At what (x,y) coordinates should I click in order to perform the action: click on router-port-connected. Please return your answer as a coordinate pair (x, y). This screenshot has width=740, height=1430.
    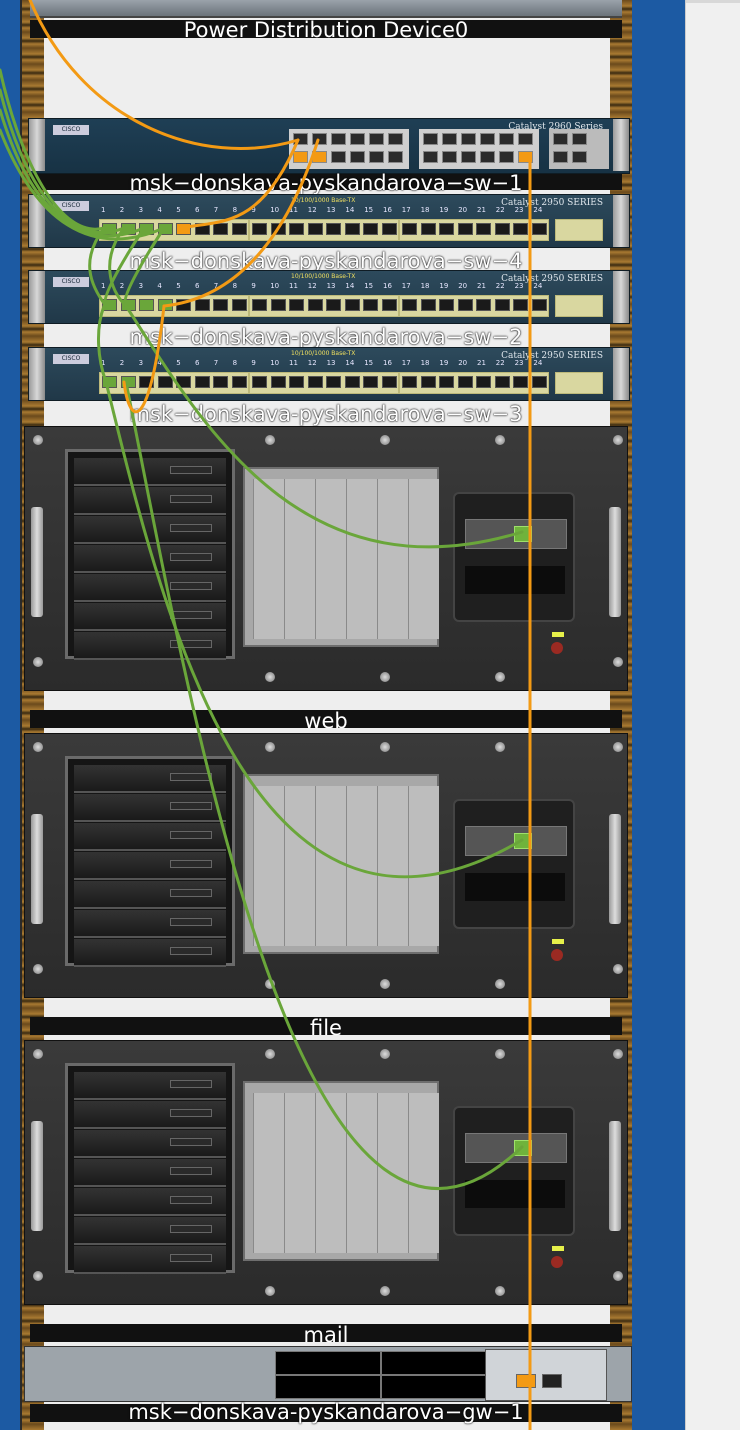
    Looking at the image, I should click on (526, 1381).